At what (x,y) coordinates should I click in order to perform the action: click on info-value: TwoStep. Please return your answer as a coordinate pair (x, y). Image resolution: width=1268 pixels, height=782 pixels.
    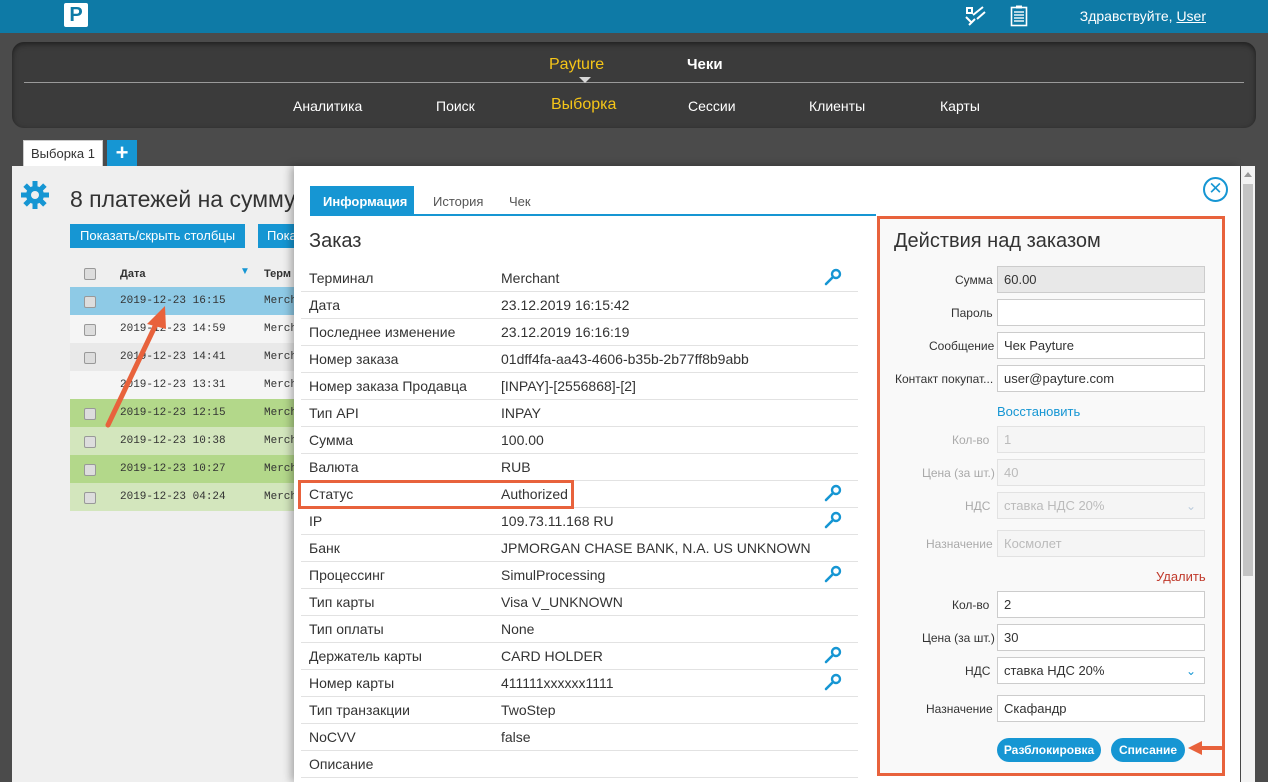
    Looking at the image, I should click on (528, 710).